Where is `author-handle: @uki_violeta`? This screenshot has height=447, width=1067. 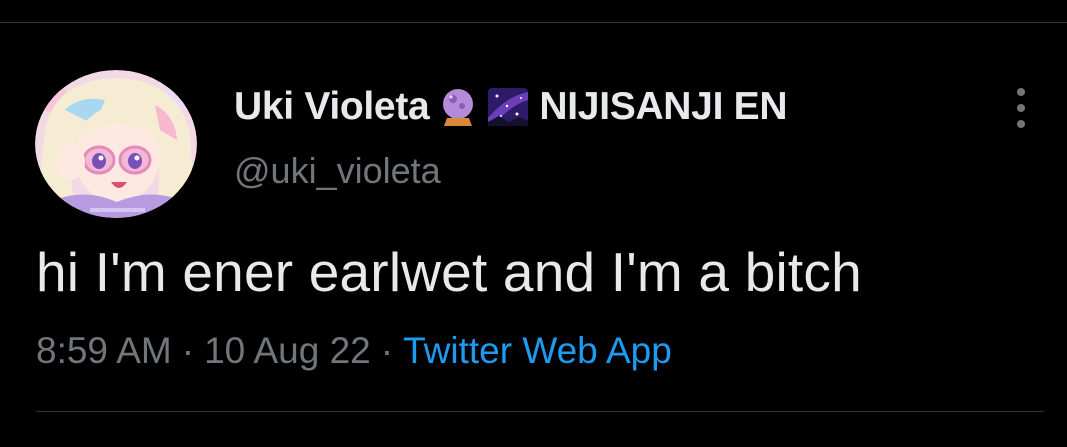
author-handle: @uki_violeta is located at coordinates (337, 171).